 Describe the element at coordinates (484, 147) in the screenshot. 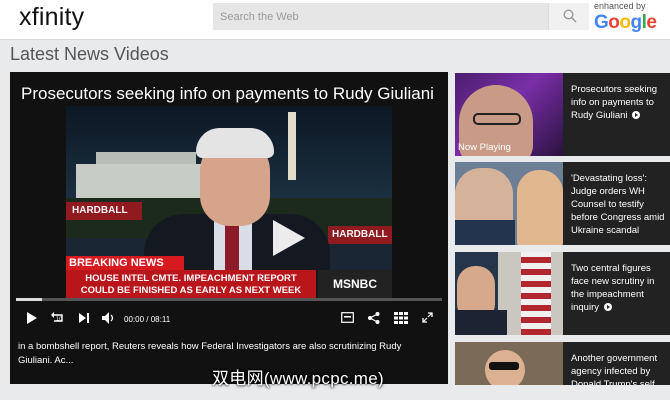

I see `now-playing-badge: Now Playing` at that location.